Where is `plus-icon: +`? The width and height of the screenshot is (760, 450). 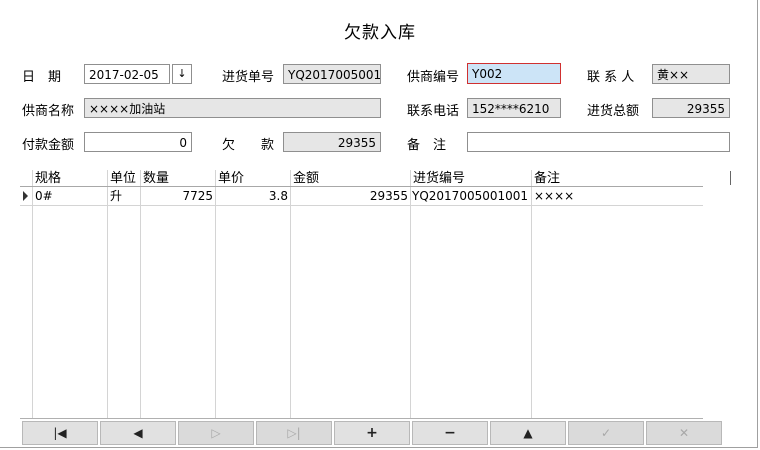
plus-icon: + is located at coordinates (372, 433).